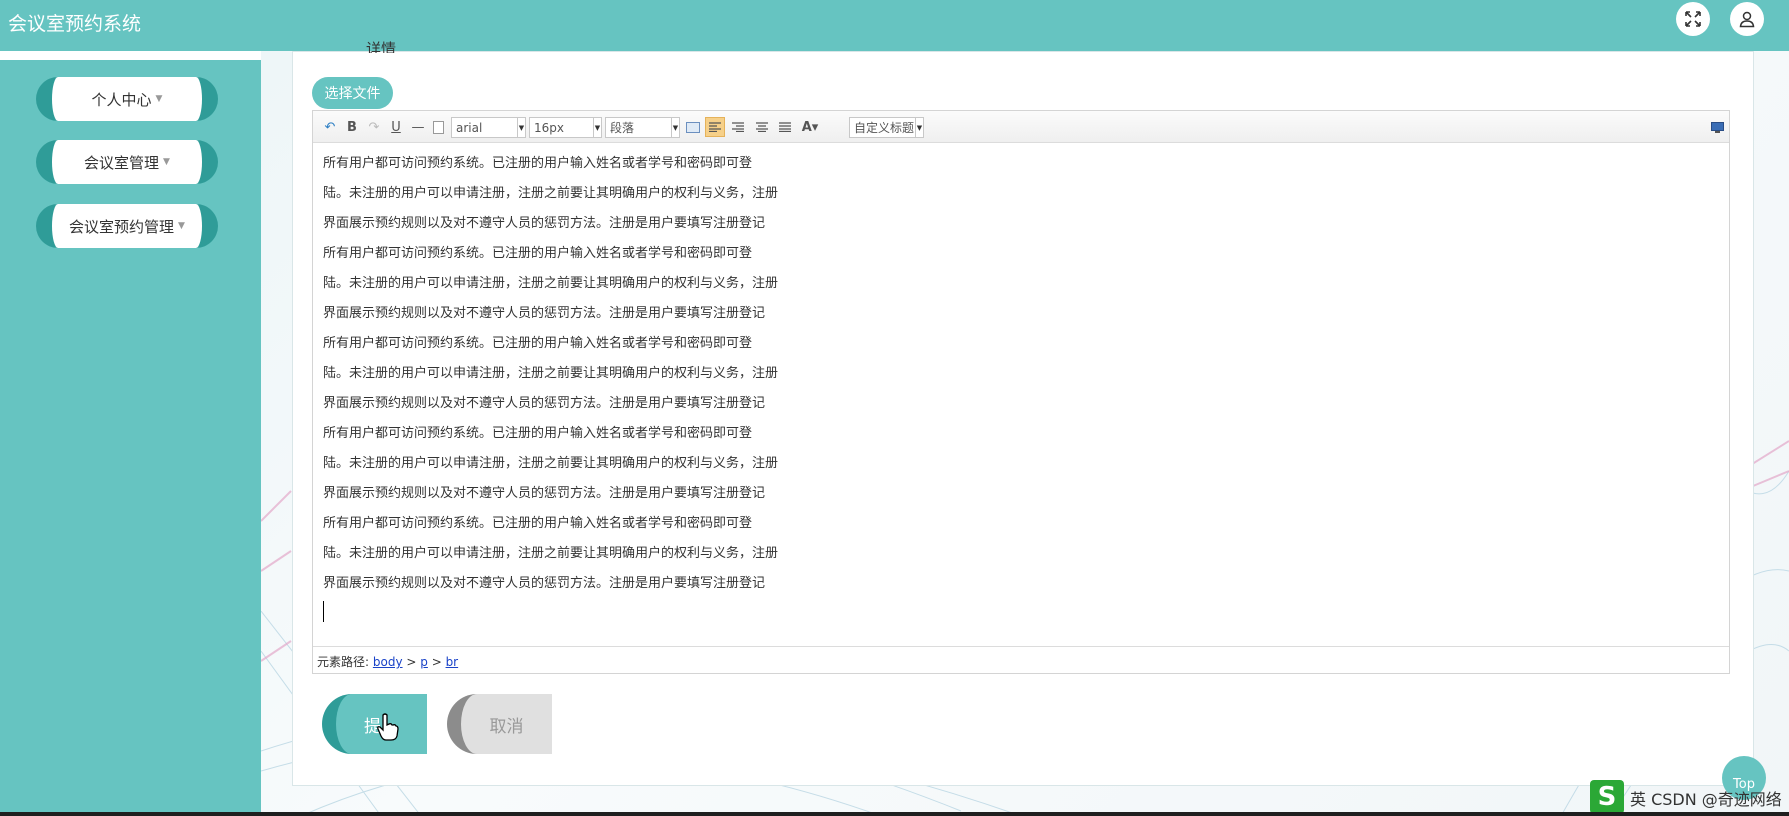 The image size is (1789, 816). I want to click on user-button, so click(1747, 19).